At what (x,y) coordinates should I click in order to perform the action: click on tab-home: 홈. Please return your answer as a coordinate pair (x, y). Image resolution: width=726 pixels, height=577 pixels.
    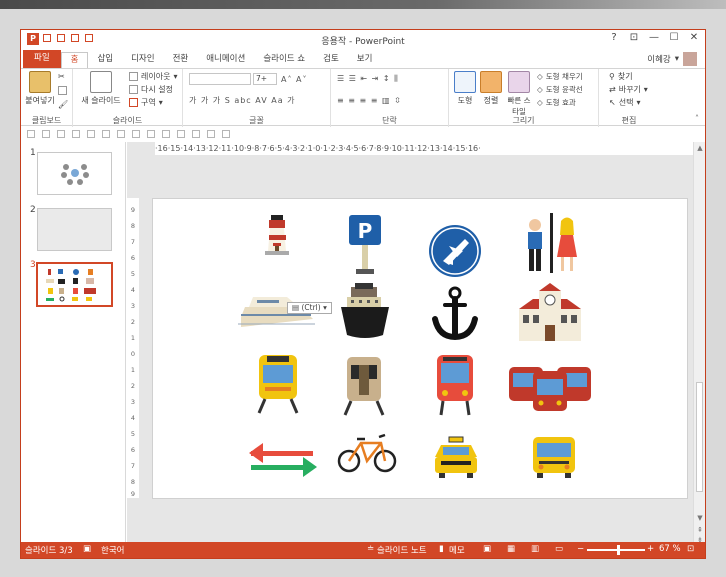
    Looking at the image, I should click on (74, 60).